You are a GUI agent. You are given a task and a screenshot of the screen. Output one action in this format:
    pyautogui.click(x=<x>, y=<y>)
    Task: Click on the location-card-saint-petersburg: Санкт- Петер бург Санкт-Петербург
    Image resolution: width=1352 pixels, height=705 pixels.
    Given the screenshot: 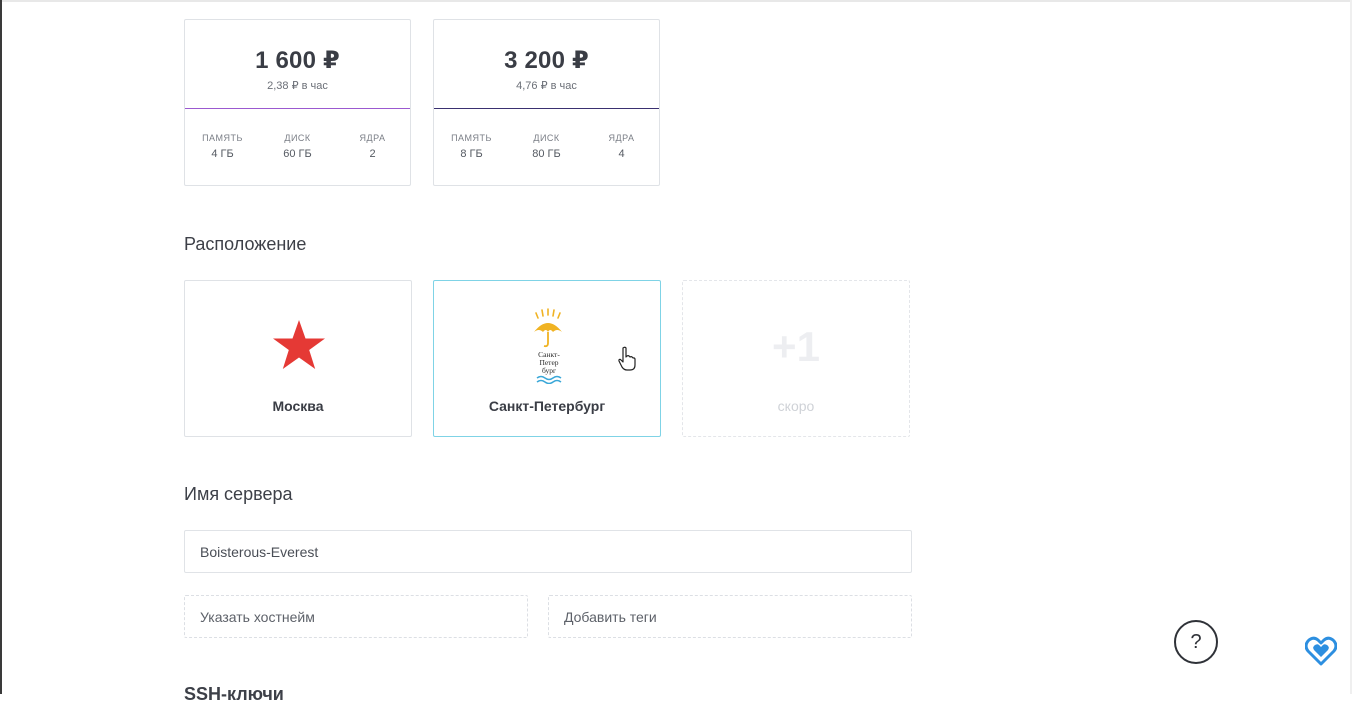 What is the action you would take?
    pyautogui.click(x=547, y=358)
    